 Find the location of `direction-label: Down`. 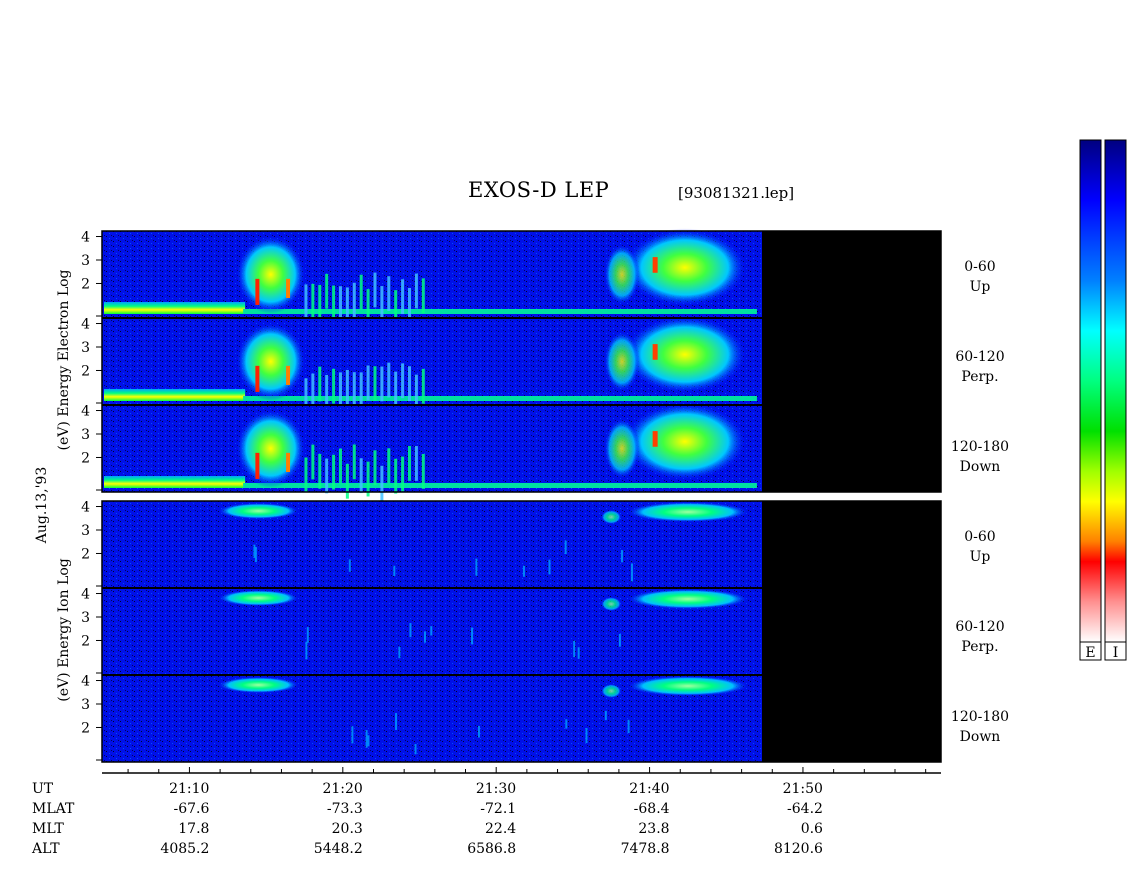

direction-label: Down is located at coordinates (980, 467).